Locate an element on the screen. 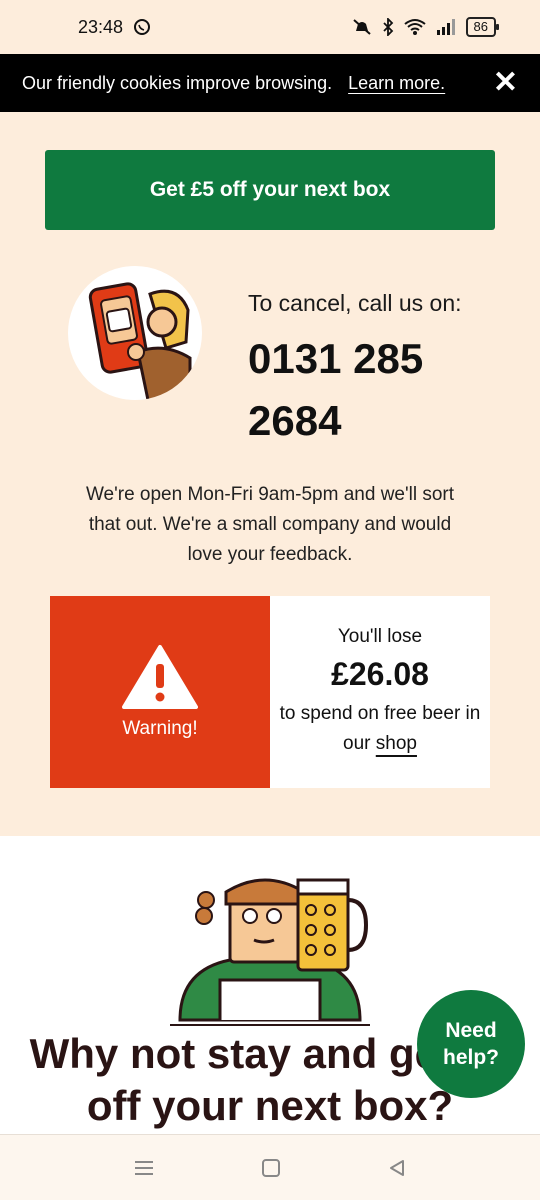 This screenshot has height=1200, width=540. cookie-text: Our friendly cookies improve browsing. is located at coordinates (177, 82).